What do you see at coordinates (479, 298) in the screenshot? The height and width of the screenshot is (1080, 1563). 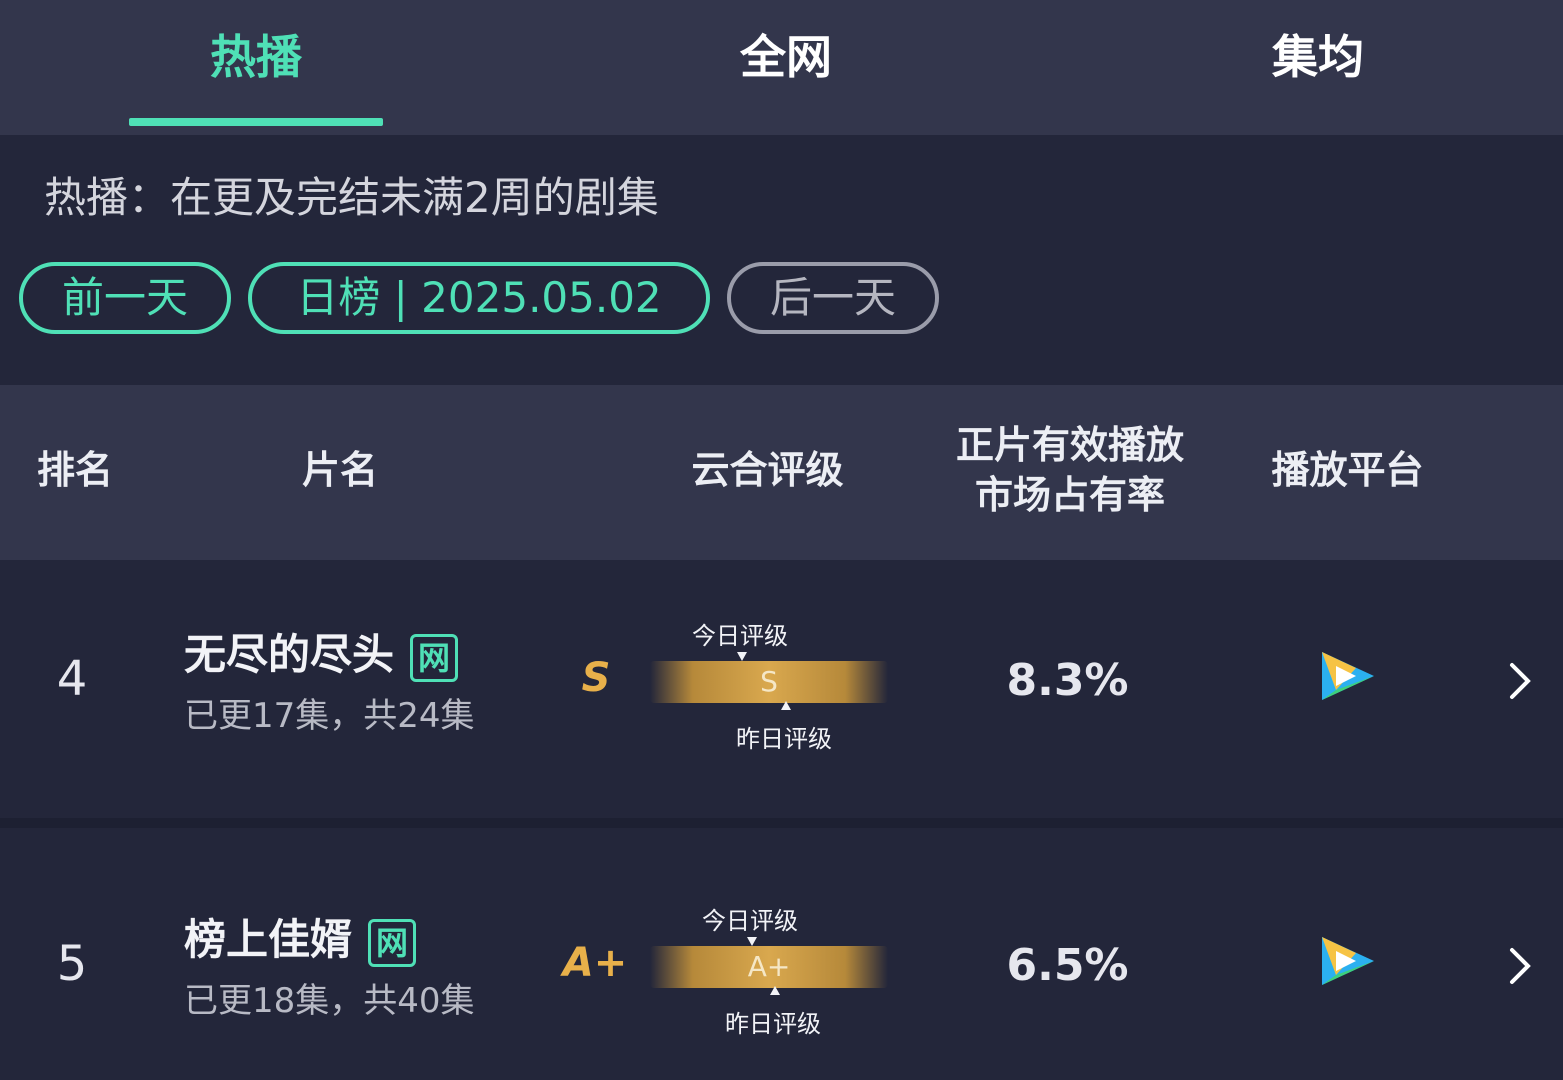 I see `date-selector-button: 日榜 | 2025.05.02` at bounding box center [479, 298].